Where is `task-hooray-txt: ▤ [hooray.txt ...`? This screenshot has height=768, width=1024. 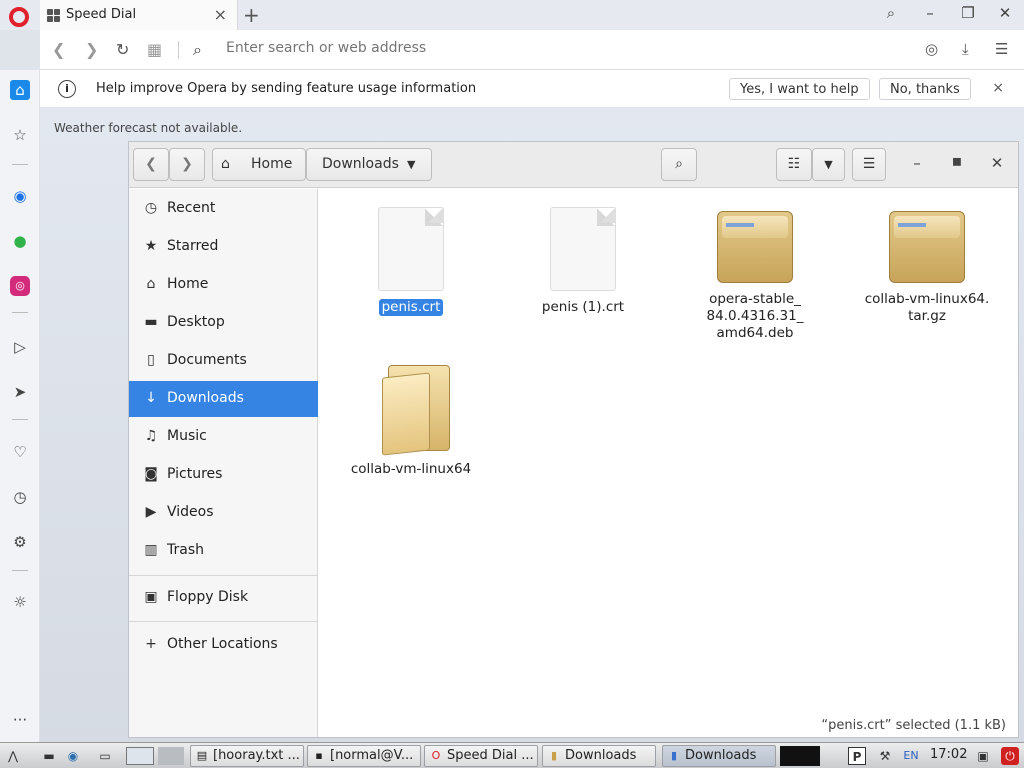
task-hooray-txt: ▤ [hooray.txt ... is located at coordinates (247, 756).